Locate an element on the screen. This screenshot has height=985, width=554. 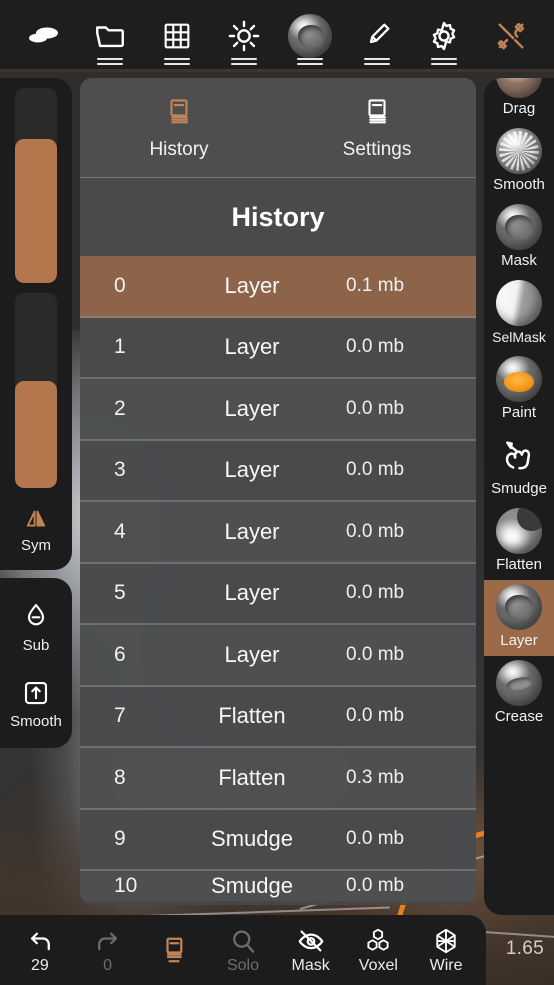
row-index: 9 is located at coordinates (120, 839).